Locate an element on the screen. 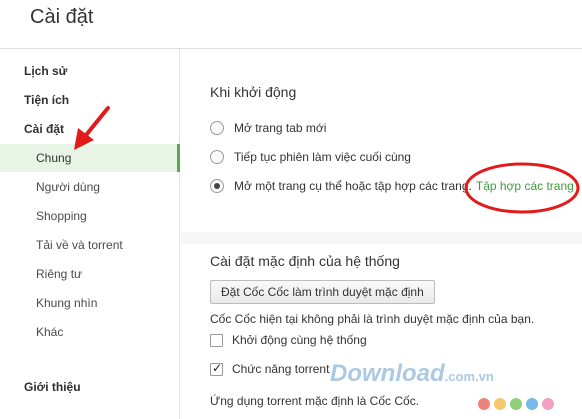 Image resolution: width=582 pixels, height=419 pixels. checkbox is located at coordinates (216, 340).